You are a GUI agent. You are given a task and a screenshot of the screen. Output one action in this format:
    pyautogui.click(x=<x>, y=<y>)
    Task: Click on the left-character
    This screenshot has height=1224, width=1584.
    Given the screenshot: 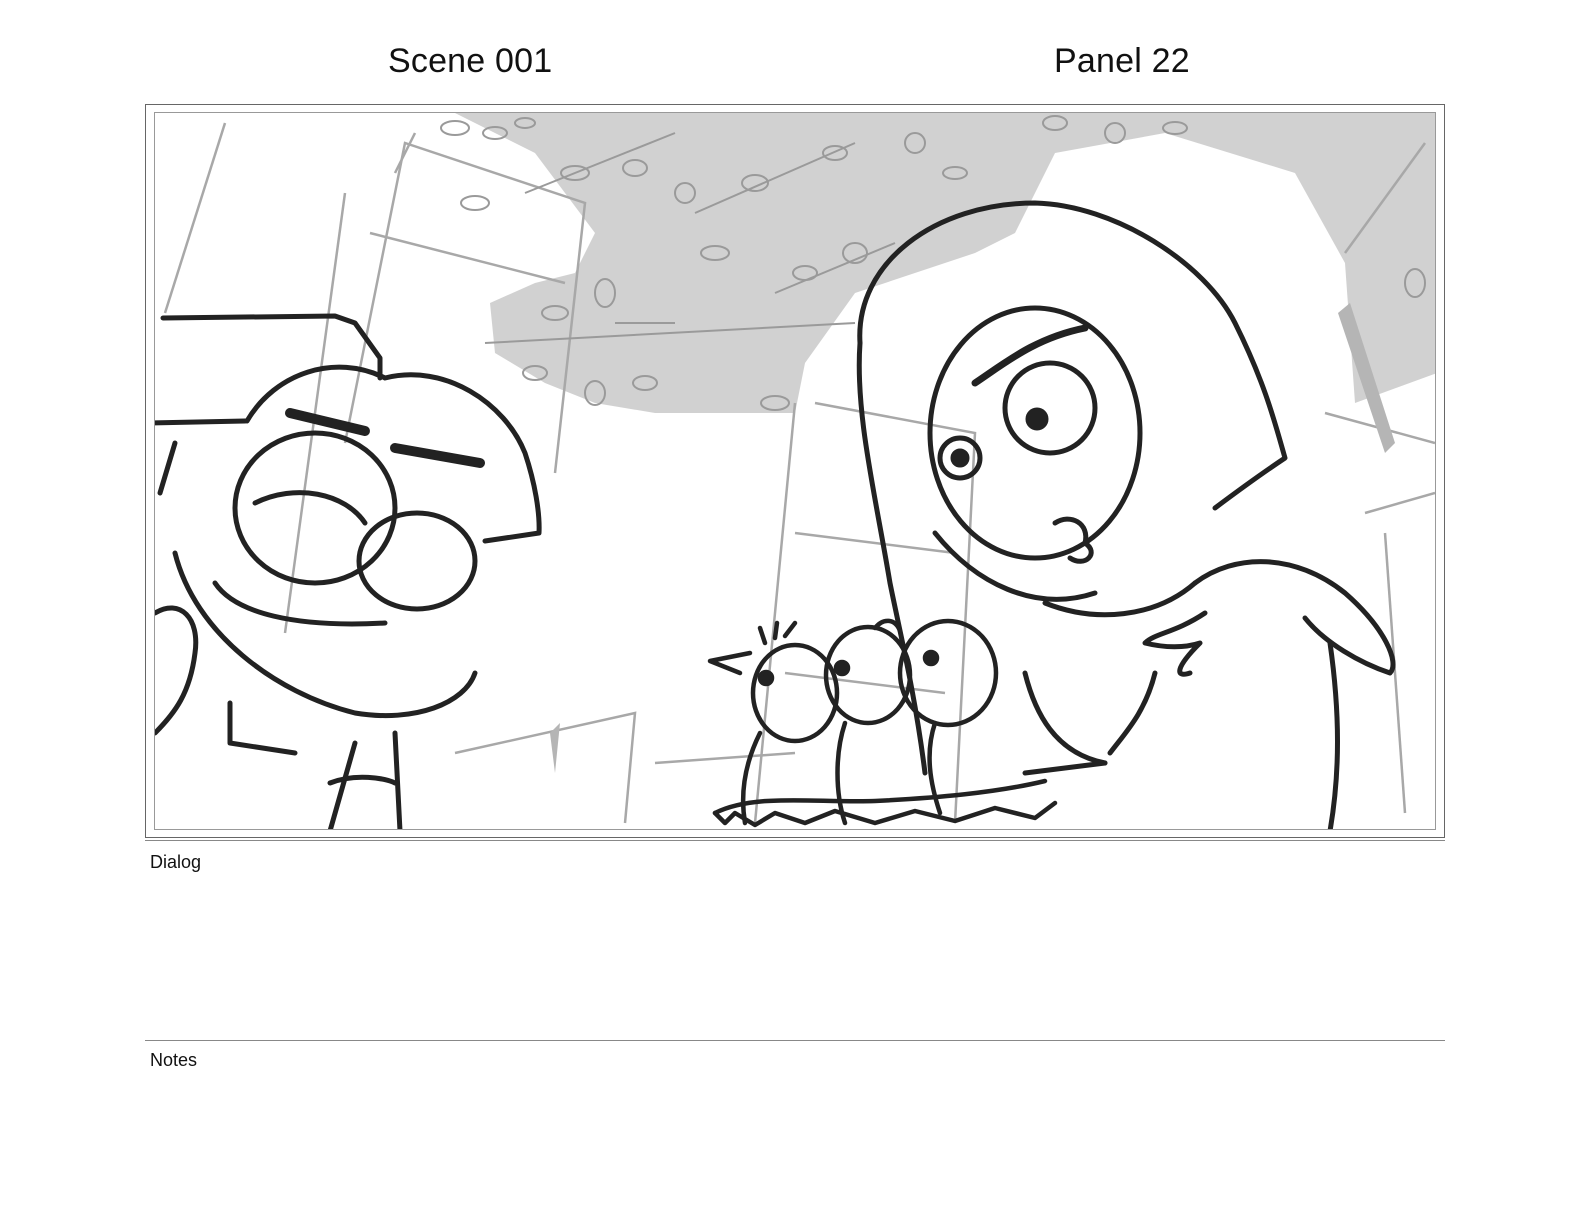 What is the action you would take?
    pyautogui.click(x=348, y=571)
    